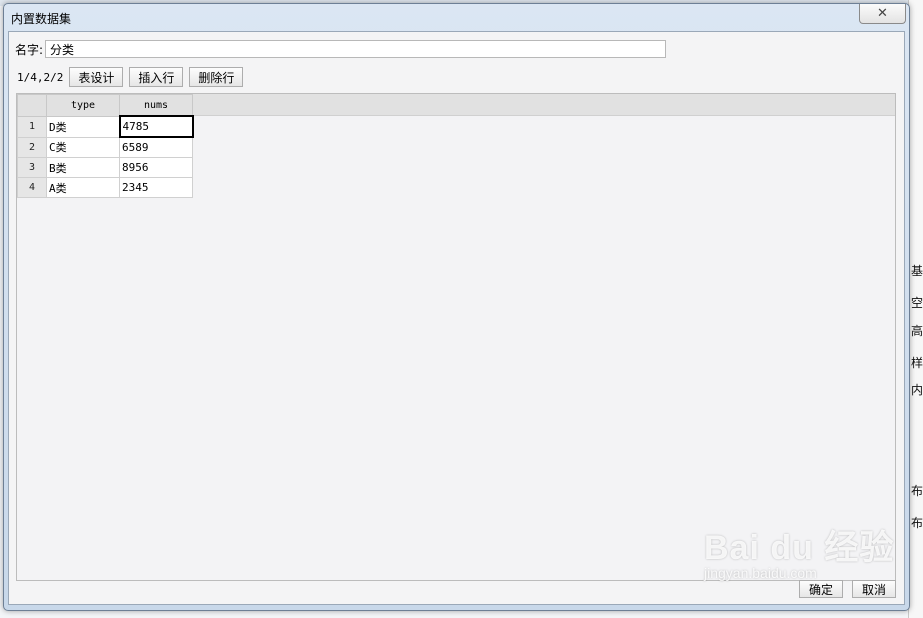 The width and height of the screenshot is (923, 618). I want to click on table-row: 2 C类 6589, so click(105, 147).